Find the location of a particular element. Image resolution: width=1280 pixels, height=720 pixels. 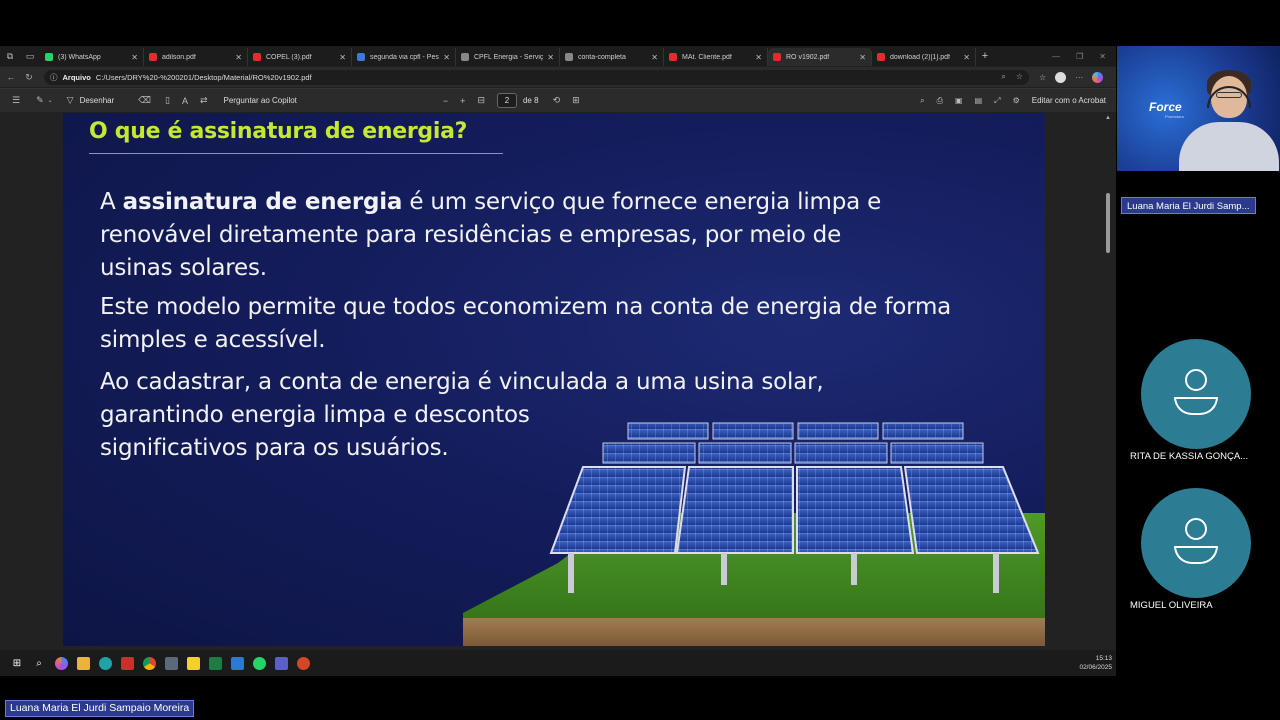

favorites-icon: ☆ is located at coordinates (1042, 77).